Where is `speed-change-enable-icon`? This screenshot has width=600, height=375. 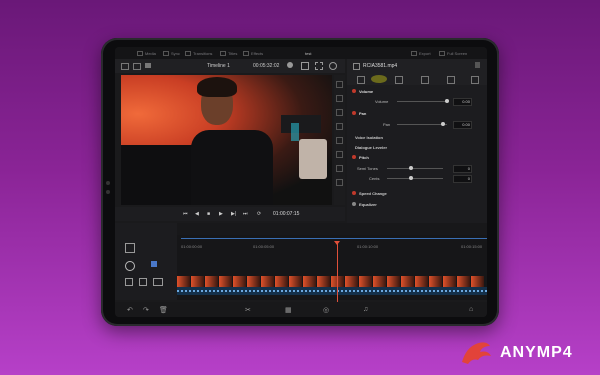
speed-change-enable-icon is located at coordinates (354, 193).